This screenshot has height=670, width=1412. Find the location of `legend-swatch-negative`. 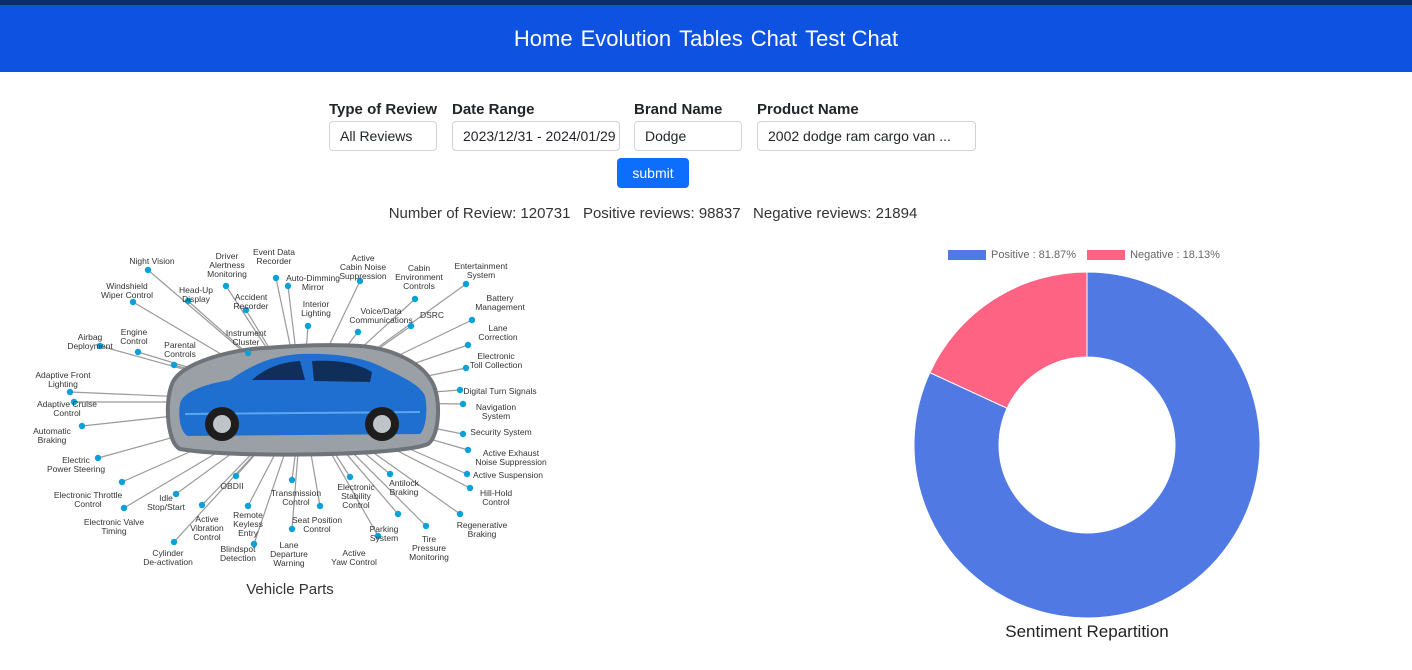

legend-swatch-negative is located at coordinates (1106, 255).